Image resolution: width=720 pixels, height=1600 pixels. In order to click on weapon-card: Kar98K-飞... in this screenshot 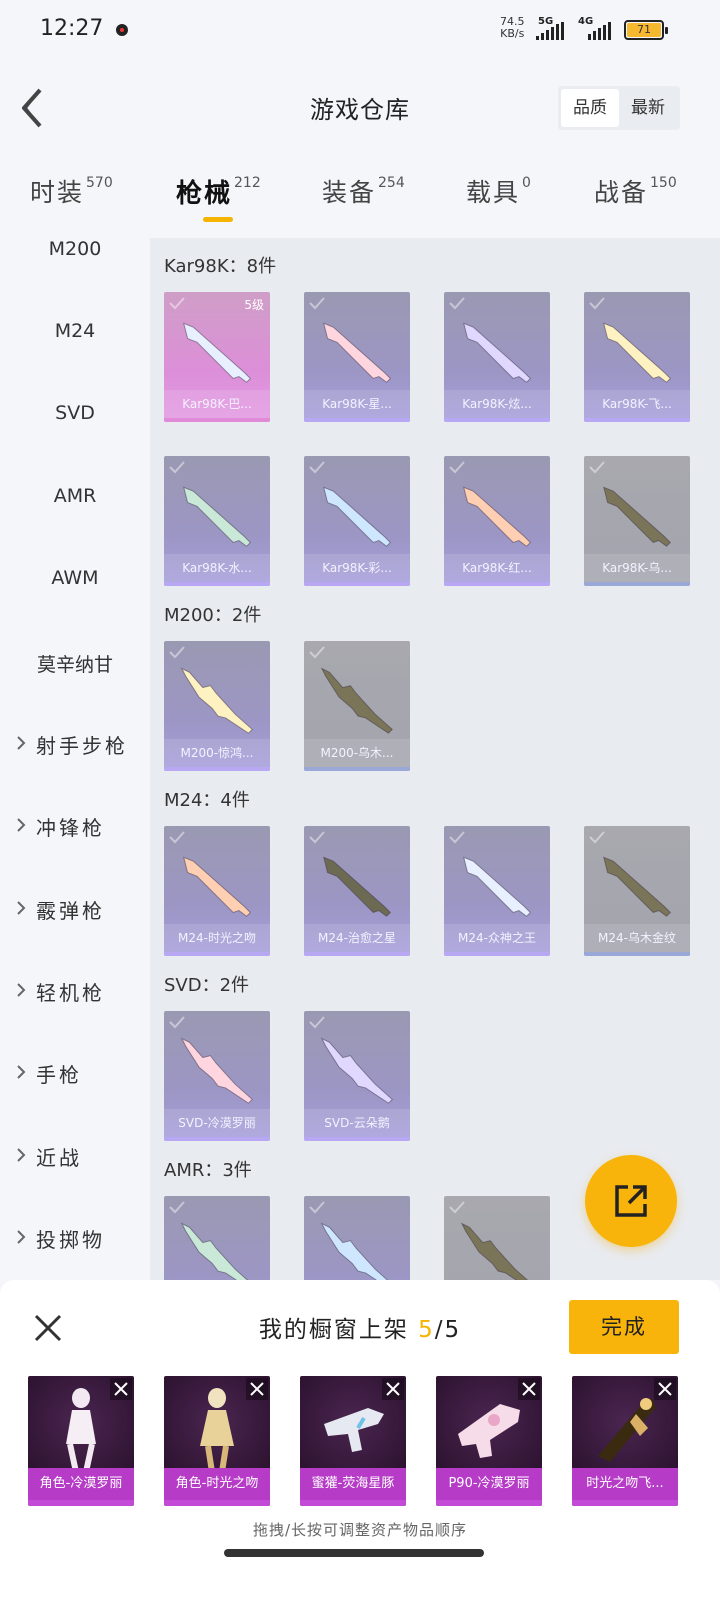, I will do `click(637, 357)`.